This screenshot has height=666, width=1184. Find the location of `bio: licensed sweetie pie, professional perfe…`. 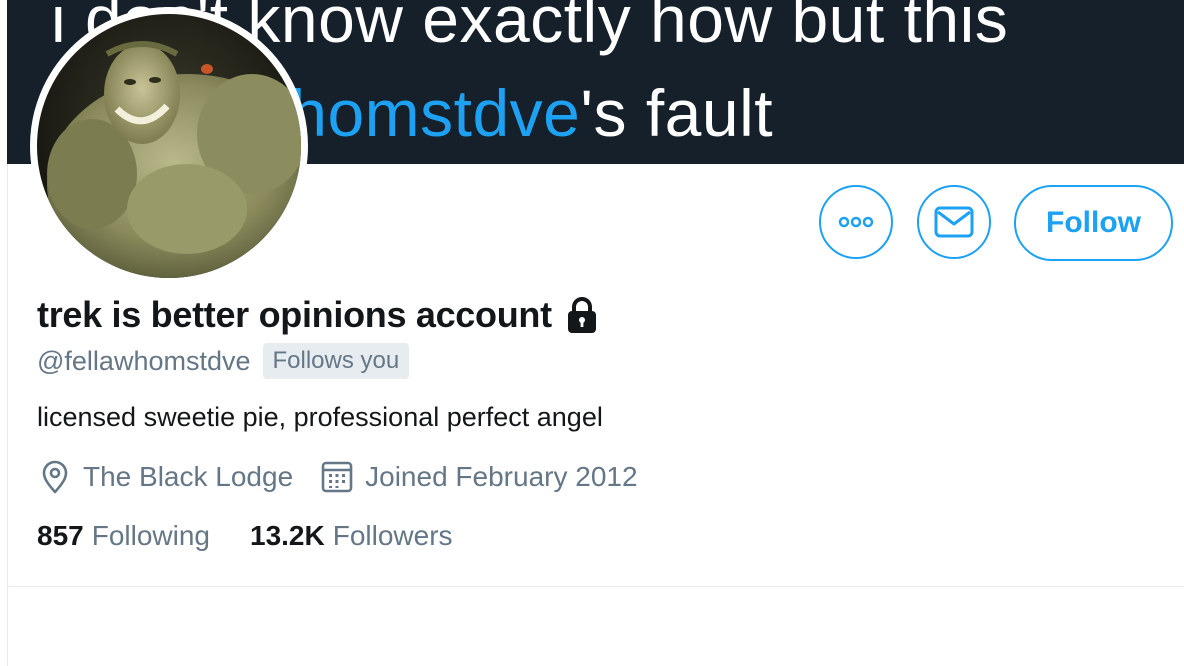

bio: licensed sweetie pie, professional perfe… is located at coordinates (320, 417).